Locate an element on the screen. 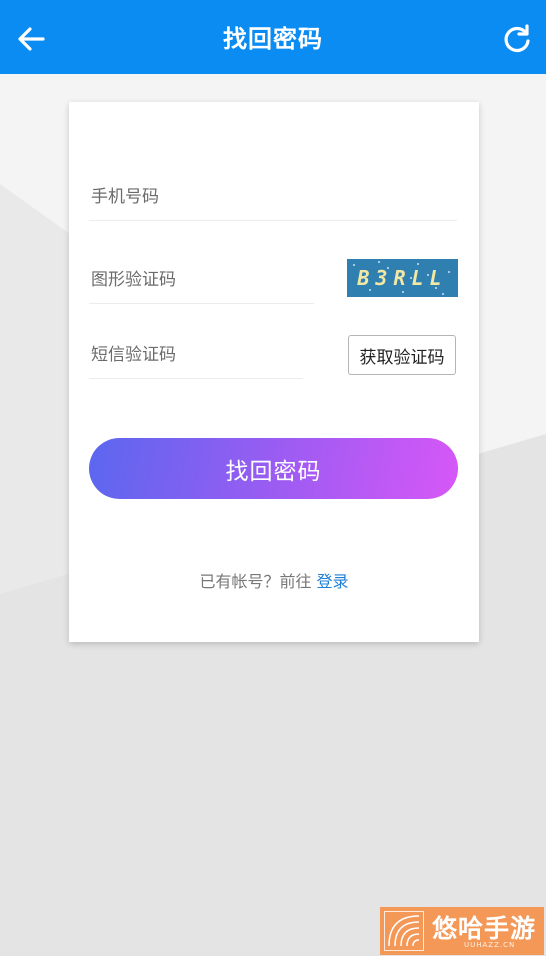  login-prompt: 已有帐号？前往 登录 is located at coordinates (274, 580).